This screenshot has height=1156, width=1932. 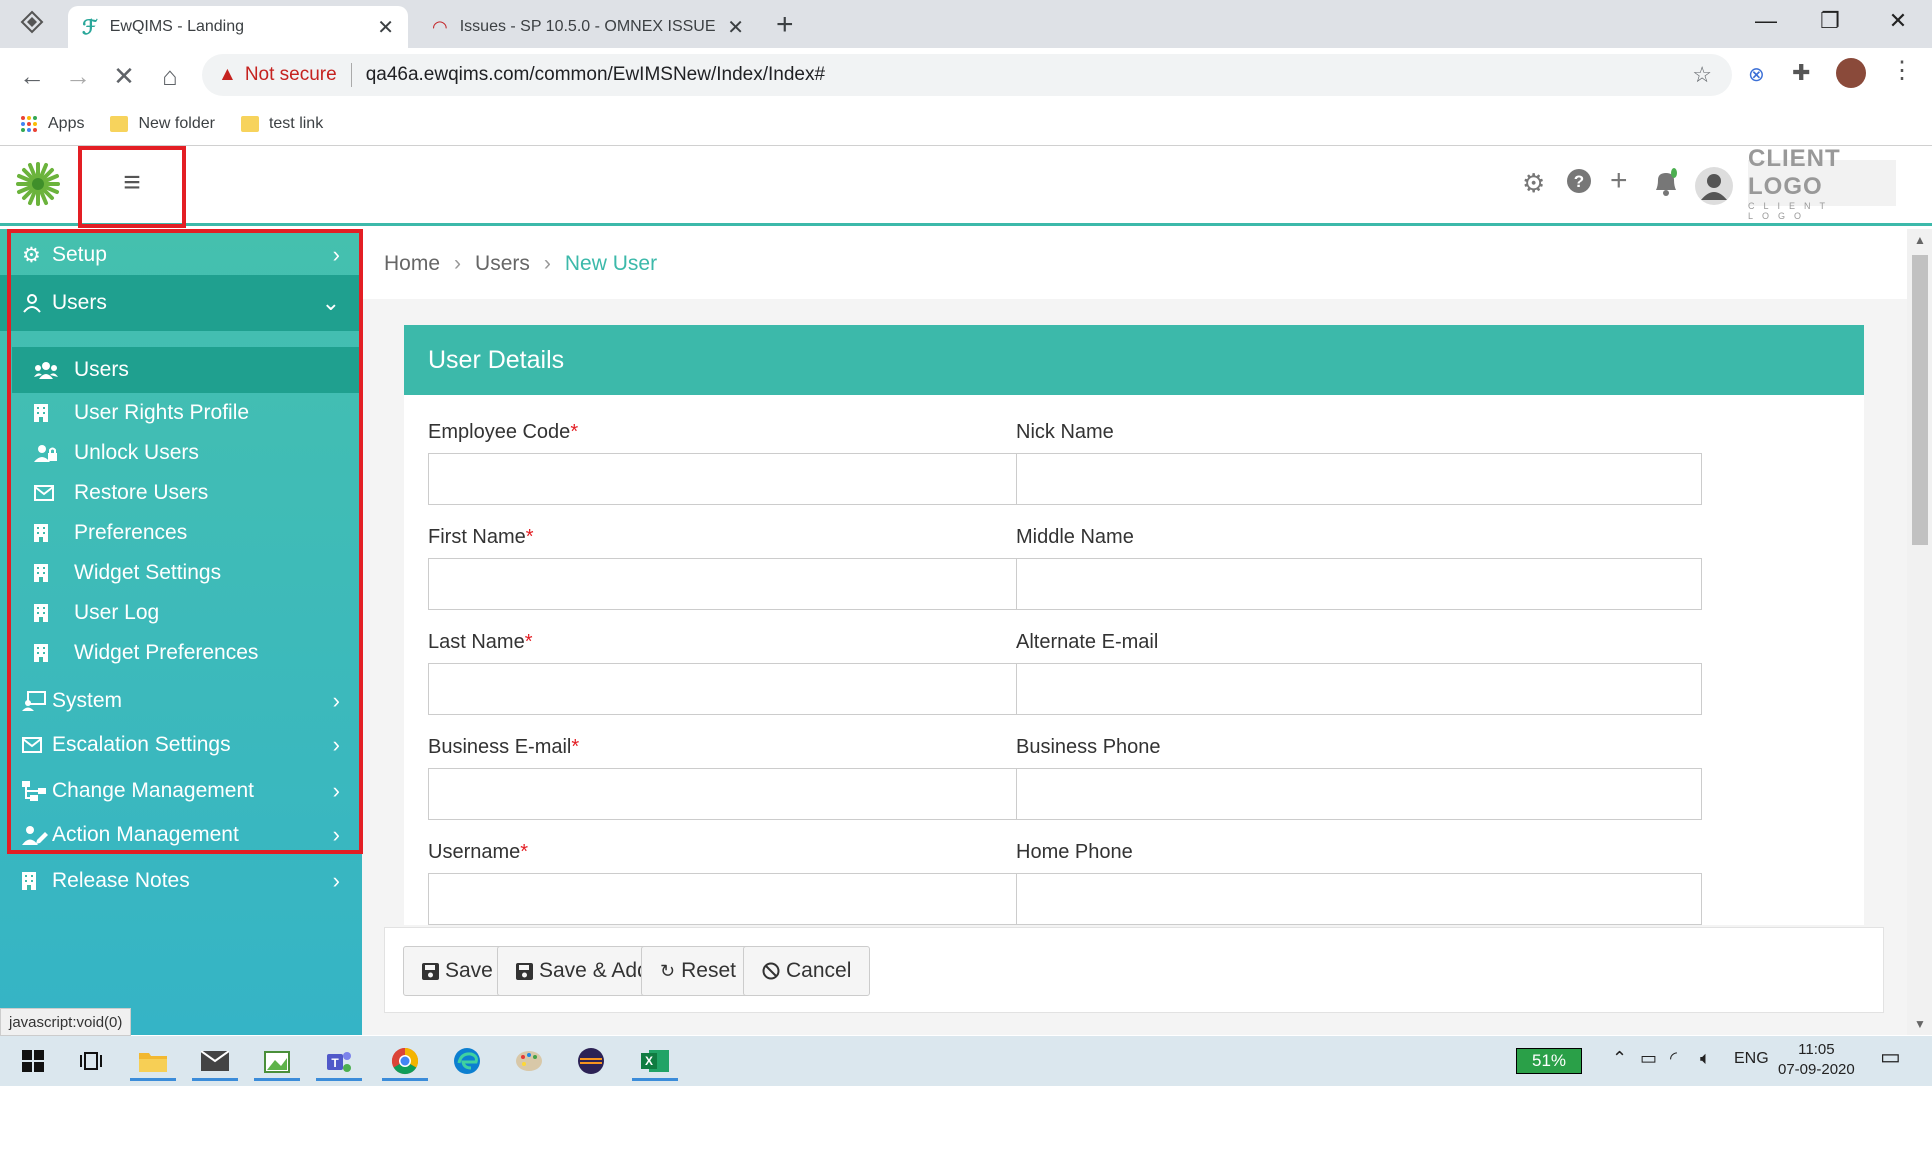 I want to click on task-view-icon, so click(x=91, y=1061).